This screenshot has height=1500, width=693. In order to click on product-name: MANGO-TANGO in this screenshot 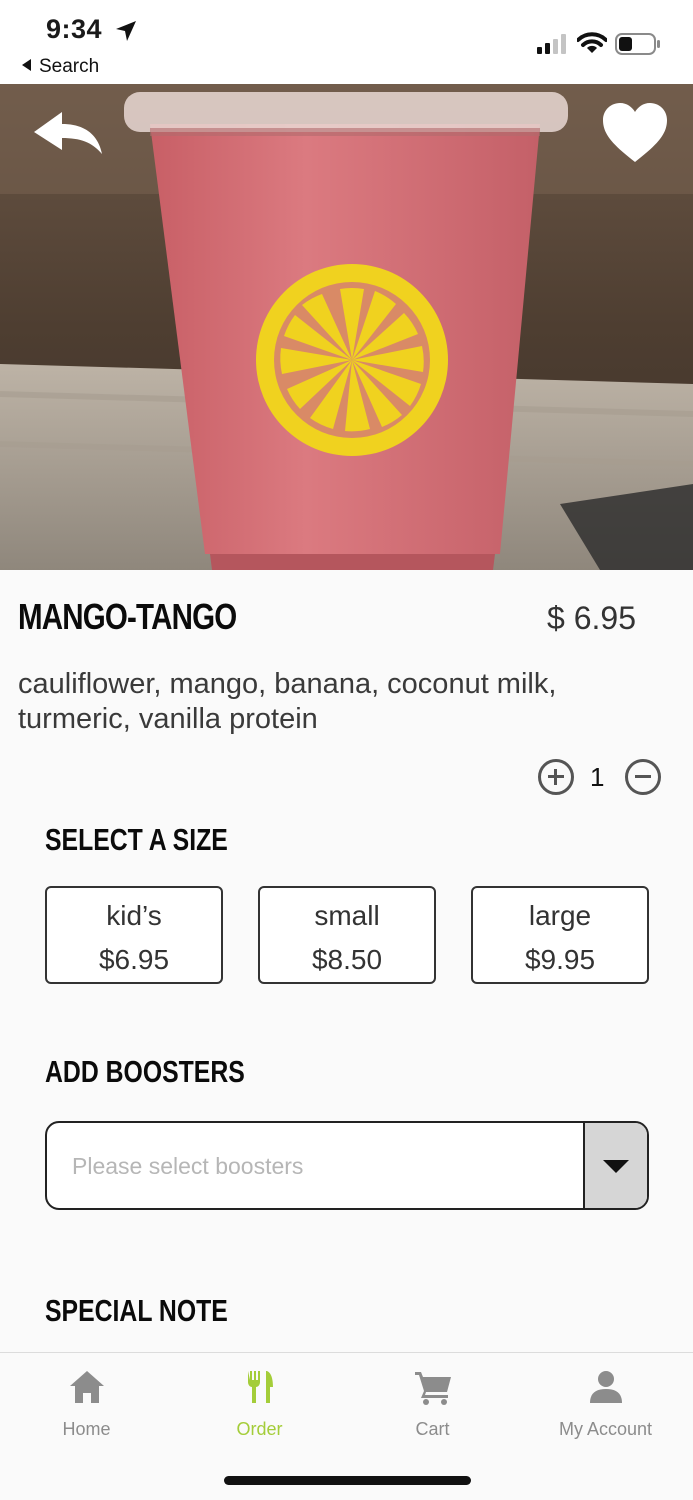, I will do `click(127, 616)`.